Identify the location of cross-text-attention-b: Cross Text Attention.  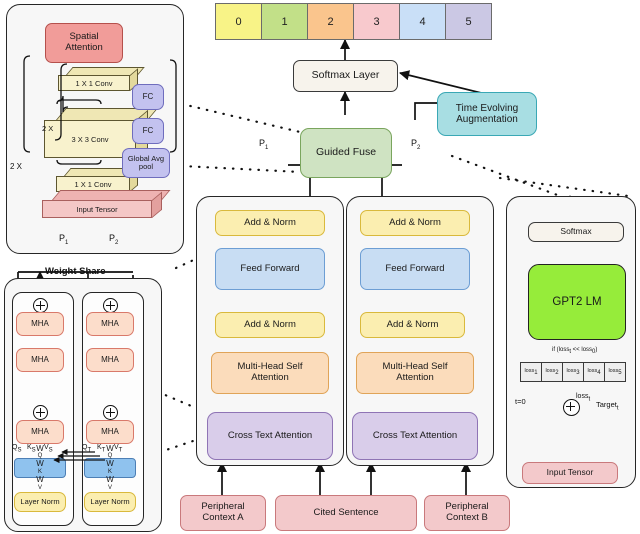
(415, 436).